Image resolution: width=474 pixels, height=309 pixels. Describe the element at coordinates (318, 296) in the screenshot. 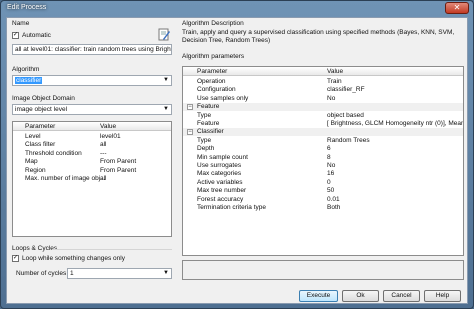

I see `execute-button: Execute` at that location.